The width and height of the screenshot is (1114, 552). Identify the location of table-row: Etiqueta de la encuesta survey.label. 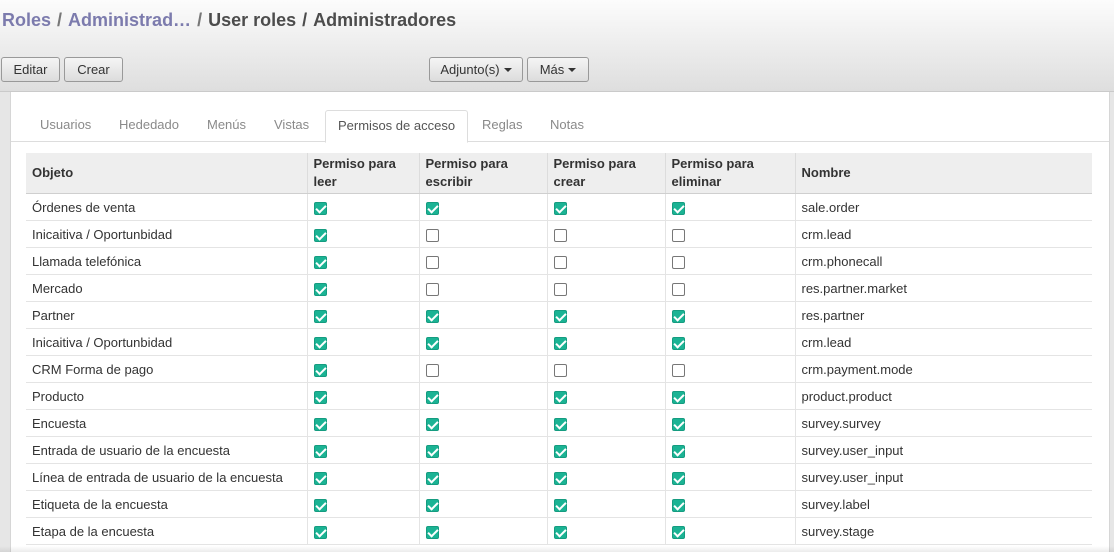
(559, 504).